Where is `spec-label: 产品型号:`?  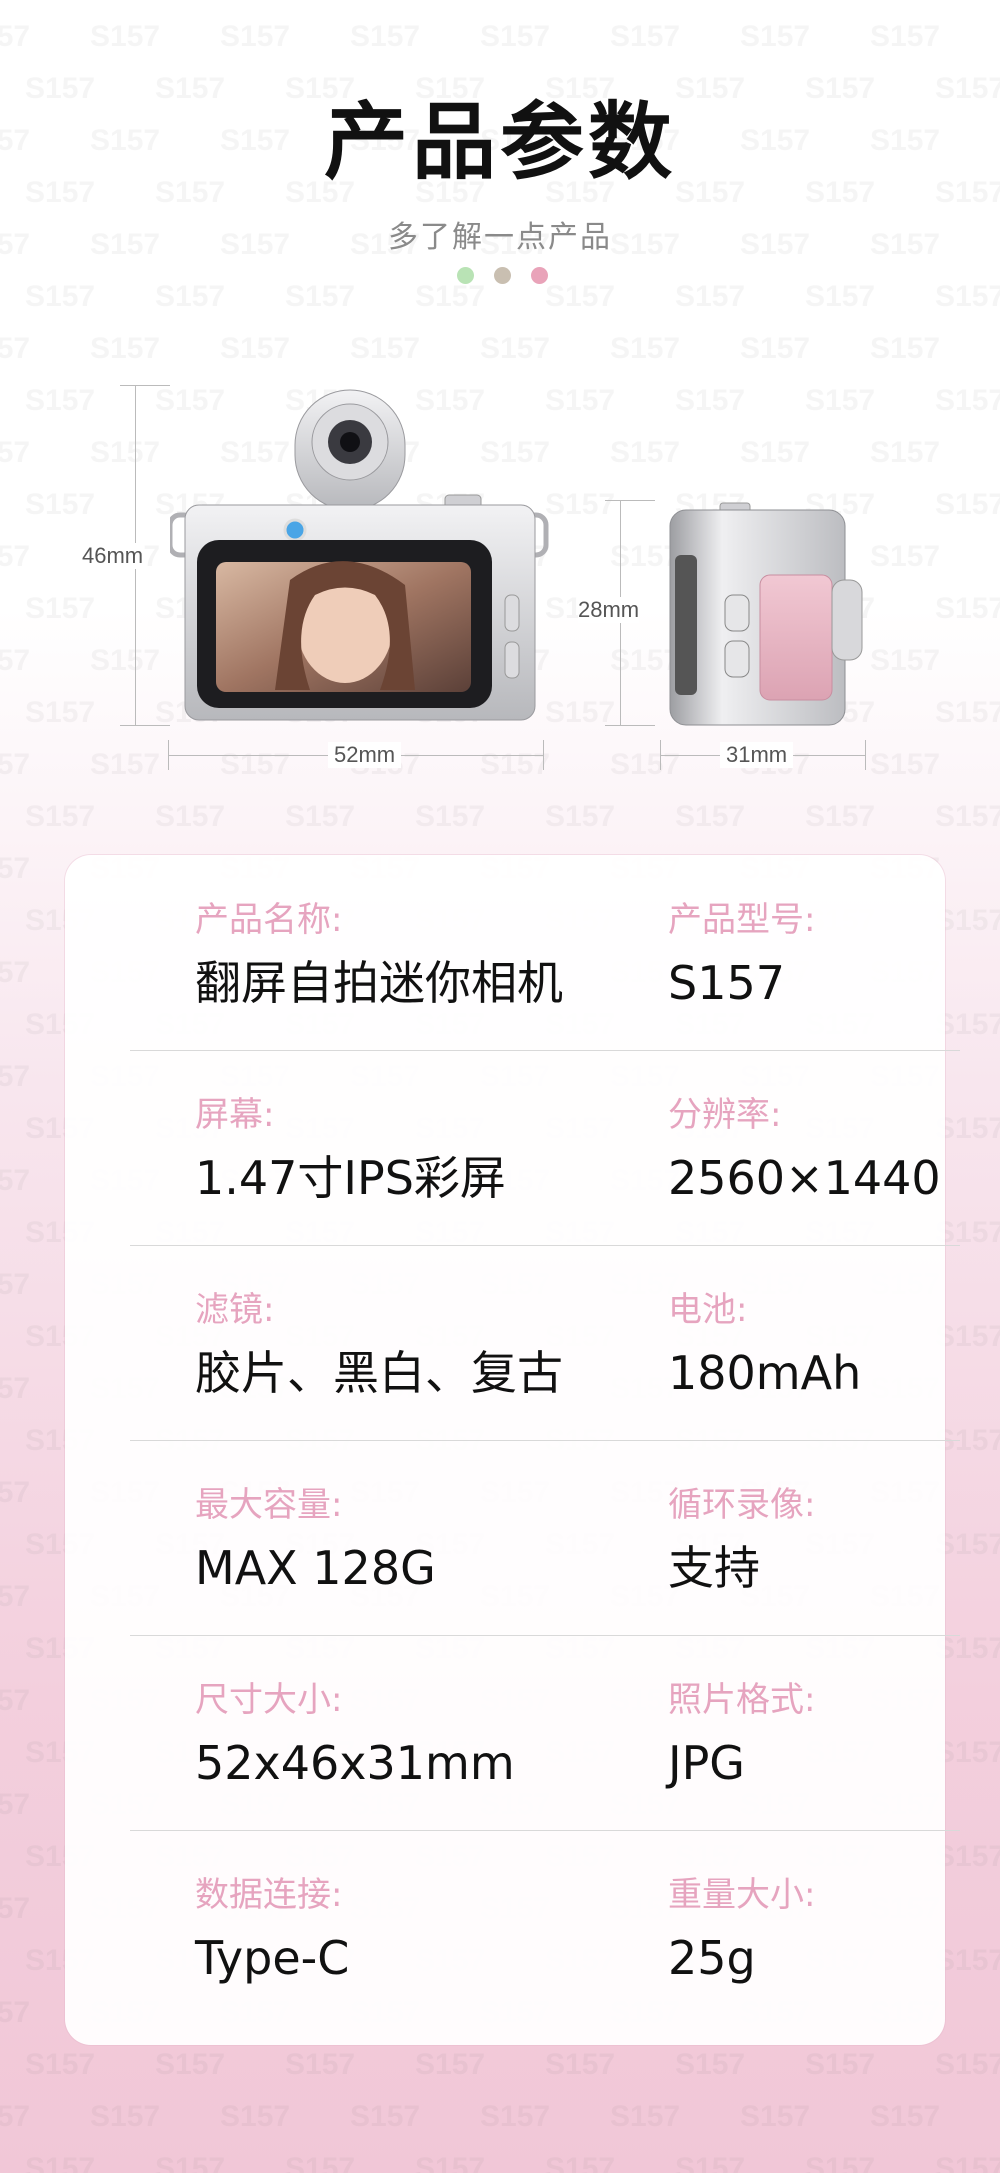 spec-label: 产品型号: is located at coordinates (742, 920).